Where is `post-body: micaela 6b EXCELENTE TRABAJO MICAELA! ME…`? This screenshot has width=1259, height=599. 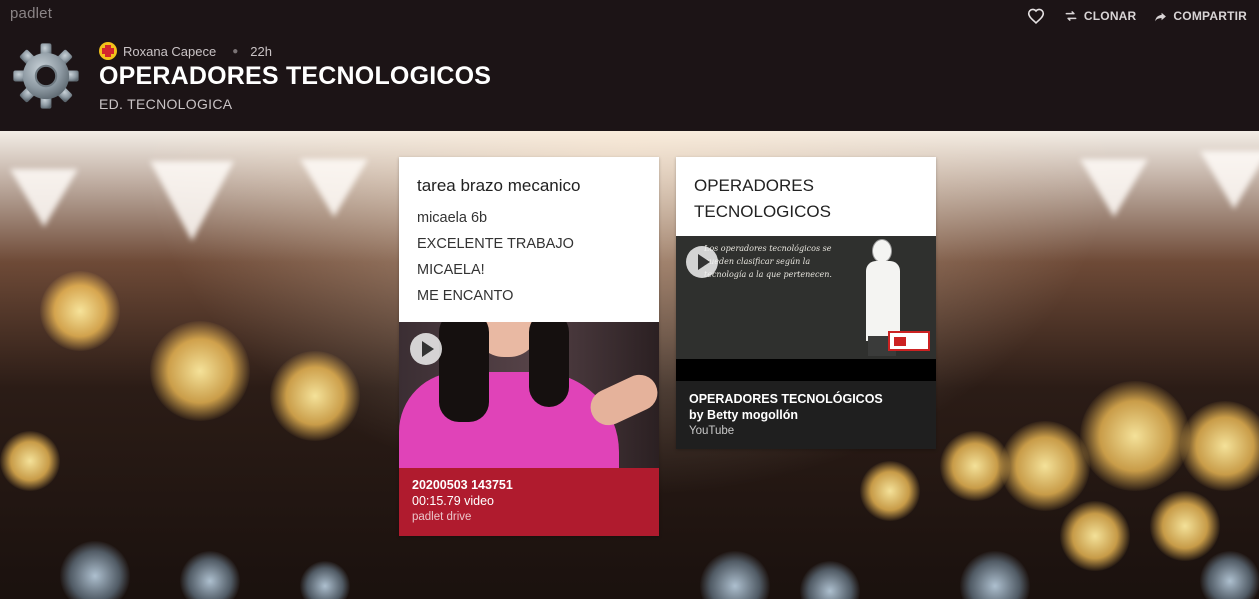
post-body: micaela 6b EXCELENTE TRABAJO MICAELA! ME… is located at coordinates (529, 254).